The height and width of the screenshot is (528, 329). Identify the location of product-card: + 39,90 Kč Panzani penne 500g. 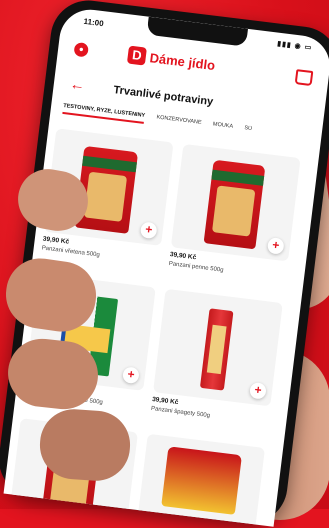
(236, 213).